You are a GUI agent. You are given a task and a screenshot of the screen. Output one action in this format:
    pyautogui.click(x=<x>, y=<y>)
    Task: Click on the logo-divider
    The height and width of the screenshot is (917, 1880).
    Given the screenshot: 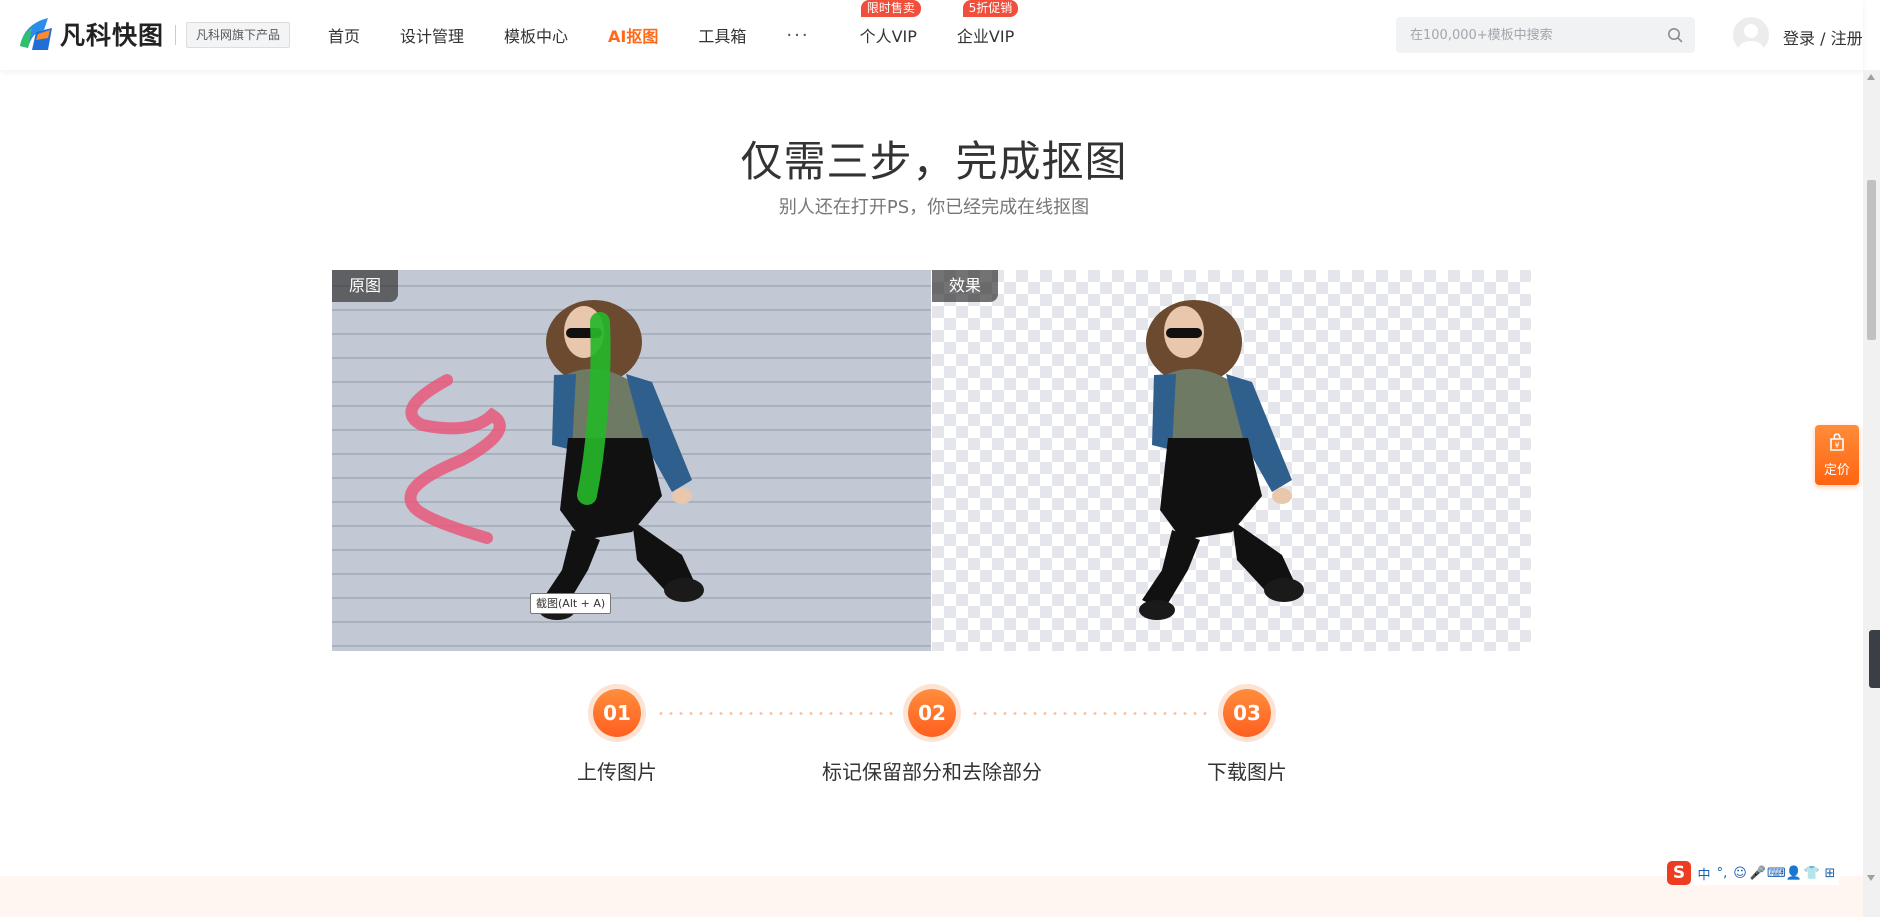 What is the action you would take?
    pyautogui.click(x=175, y=35)
    